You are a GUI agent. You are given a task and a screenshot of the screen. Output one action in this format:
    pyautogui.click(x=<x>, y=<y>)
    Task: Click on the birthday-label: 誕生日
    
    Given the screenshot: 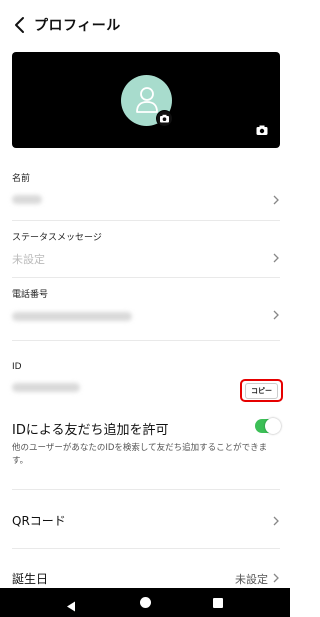 What is the action you would take?
    pyautogui.click(x=30, y=578)
    